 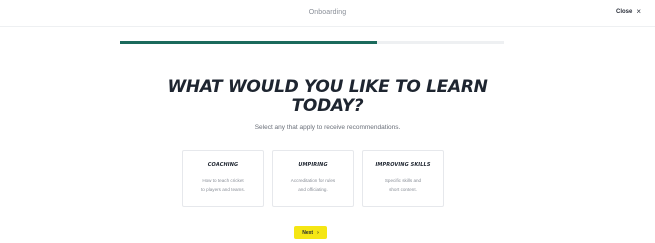 I want to click on option-card-title: UMPIRING, so click(x=313, y=165).